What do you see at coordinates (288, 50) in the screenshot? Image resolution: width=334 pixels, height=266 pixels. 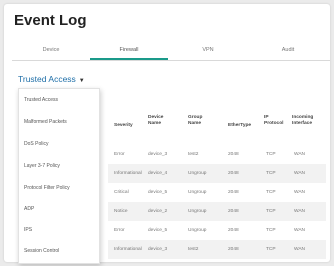 I see `tab-audit: Audit` at bounding box center [288, 50].